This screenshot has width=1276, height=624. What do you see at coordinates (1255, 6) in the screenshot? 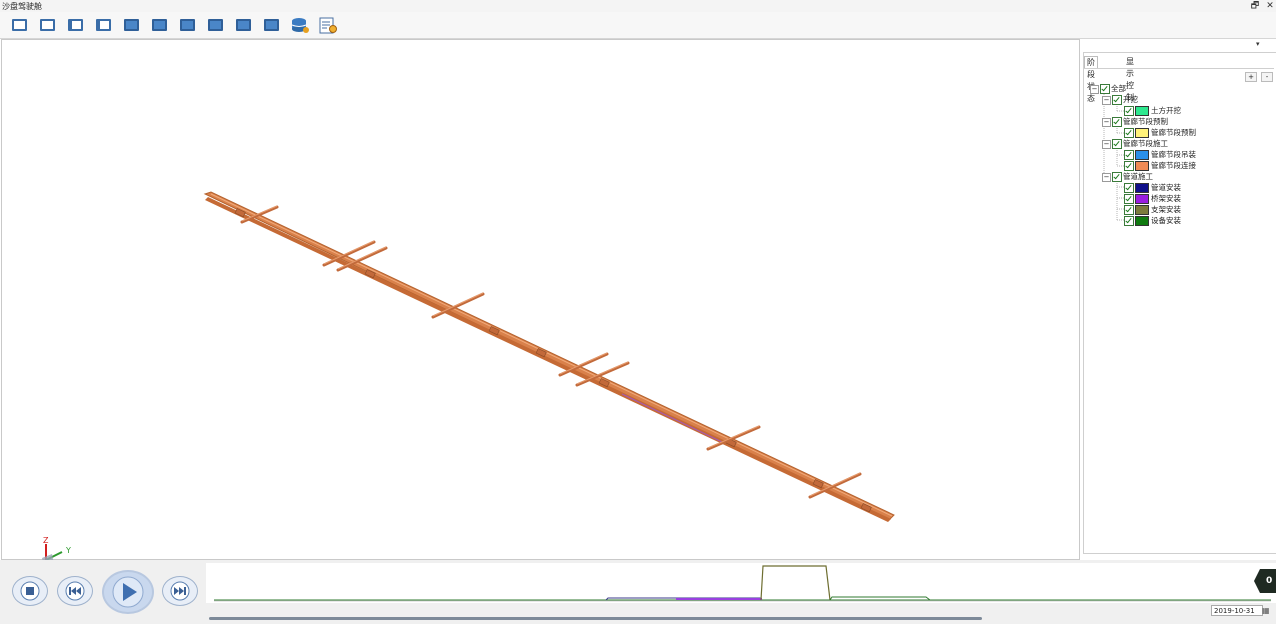
I see `restore-icon: 🗗` at bounding box center [1255, 6].